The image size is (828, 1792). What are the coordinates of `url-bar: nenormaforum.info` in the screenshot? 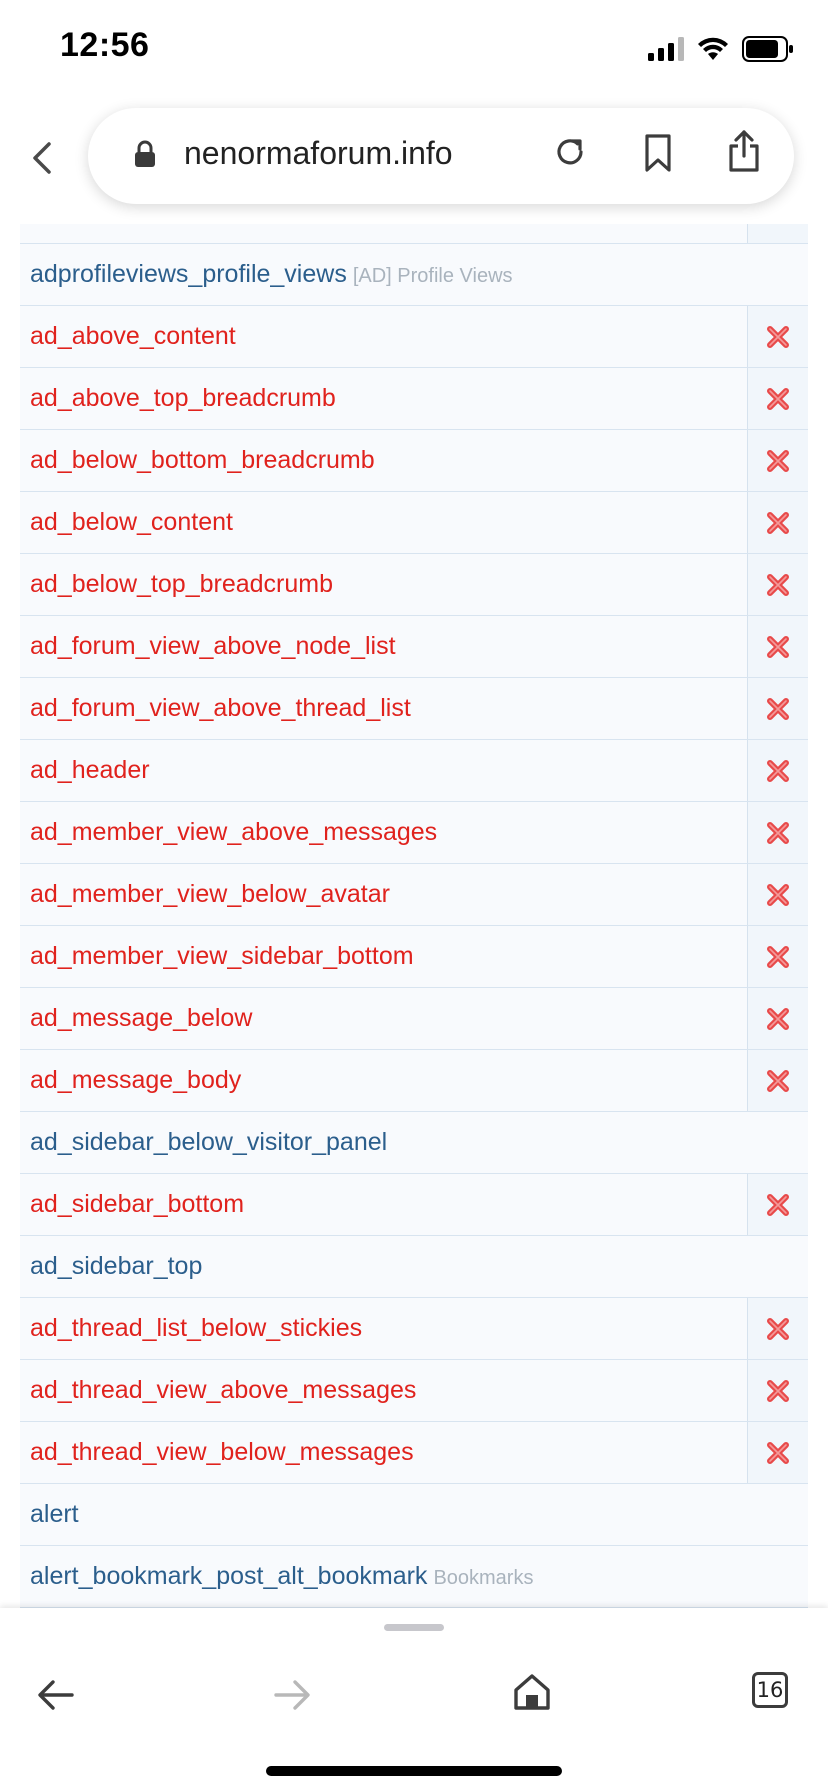 It's located at (441, 156).